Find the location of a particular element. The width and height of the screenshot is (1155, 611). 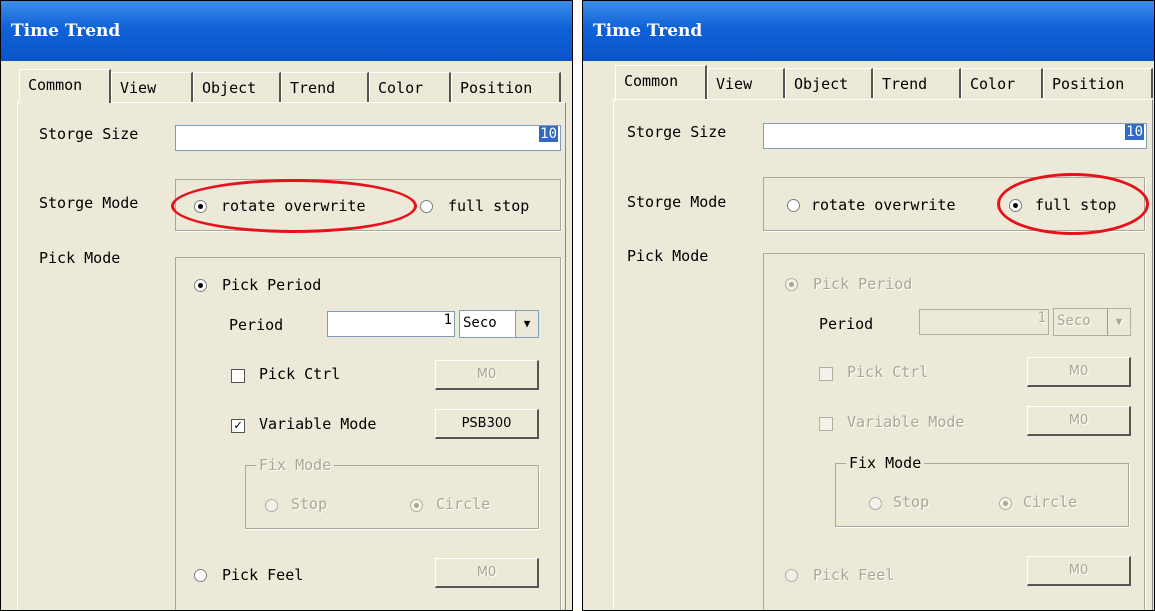

check-icon: ✓ is located at coordinates (238, 425).